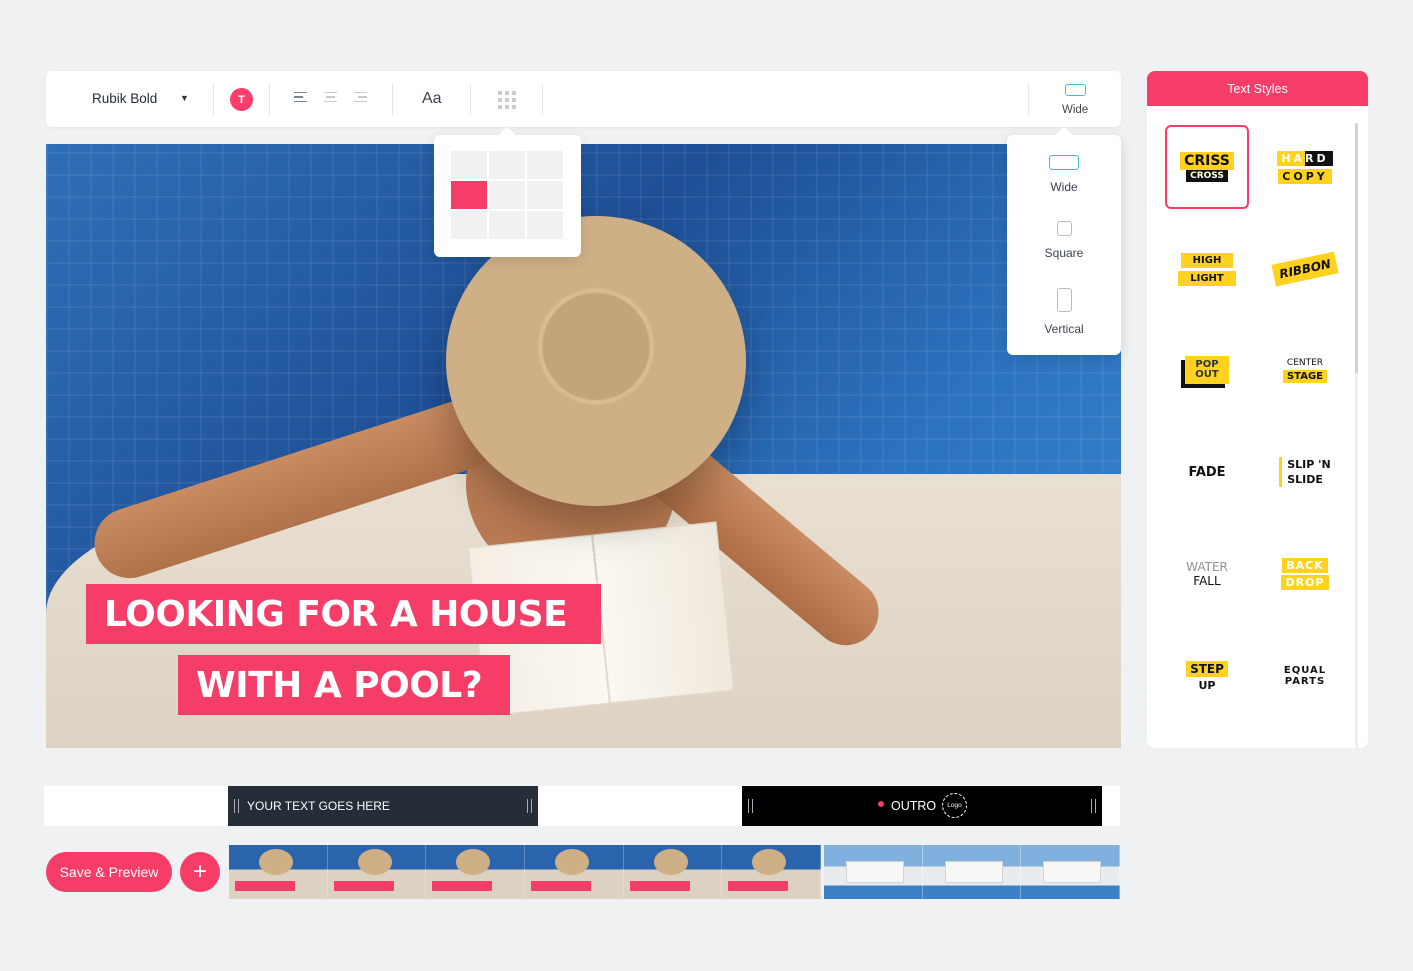 The height and width of the screenshot is (971, 1413). Describe the element at coordinates (1207, 161) in the screenshot. I see `style-label: CRISS` at that location.